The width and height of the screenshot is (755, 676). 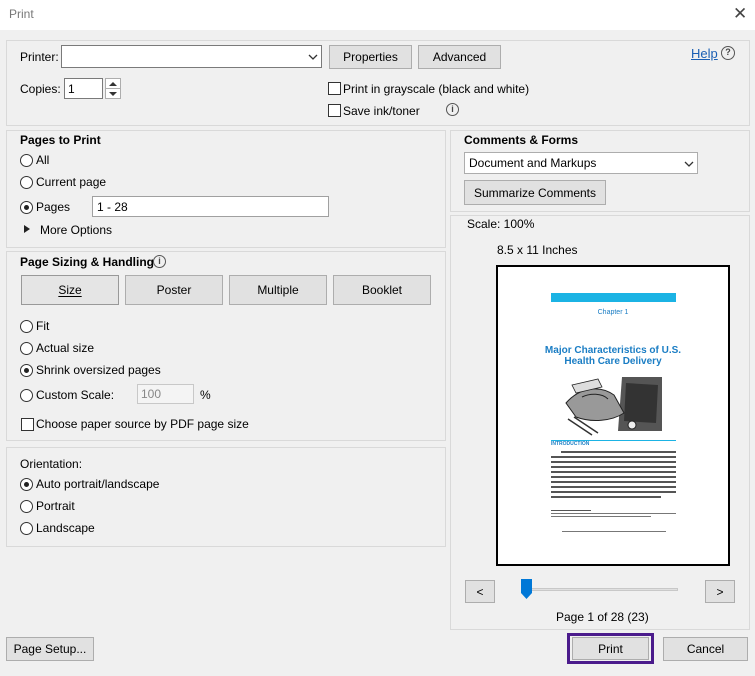 I want to click on shrink-oversized-radio, so click(x=26, y=370).